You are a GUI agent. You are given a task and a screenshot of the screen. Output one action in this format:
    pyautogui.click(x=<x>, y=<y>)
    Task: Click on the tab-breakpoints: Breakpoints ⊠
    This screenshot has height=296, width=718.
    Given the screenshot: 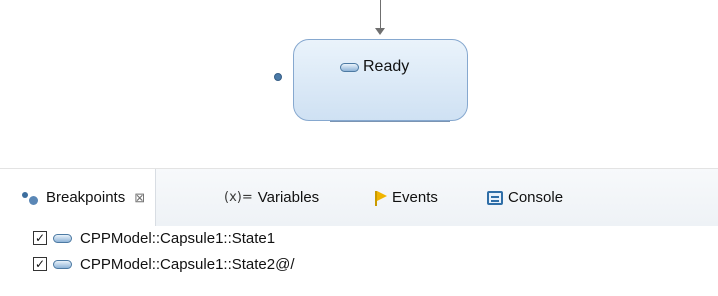 What is the action you would take?
    pyautogui.click(x=78, y=197)
    